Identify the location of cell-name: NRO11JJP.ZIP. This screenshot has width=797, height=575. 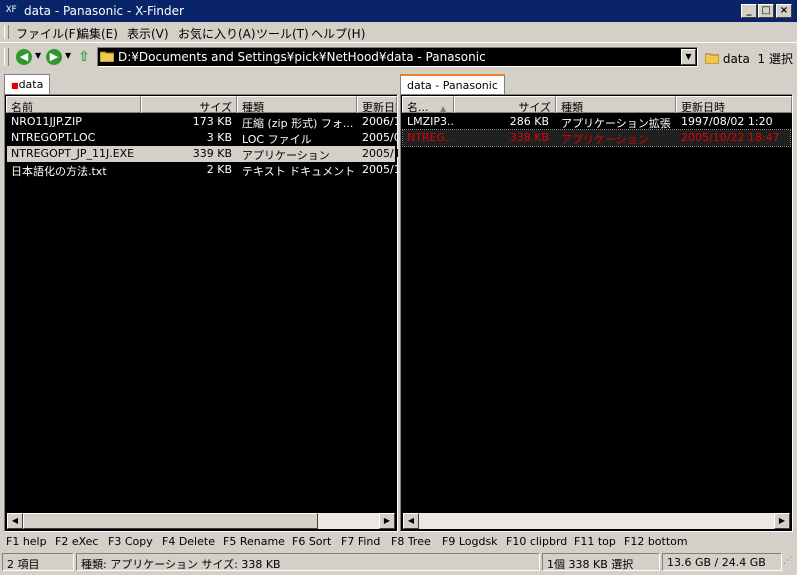
(46, 121).